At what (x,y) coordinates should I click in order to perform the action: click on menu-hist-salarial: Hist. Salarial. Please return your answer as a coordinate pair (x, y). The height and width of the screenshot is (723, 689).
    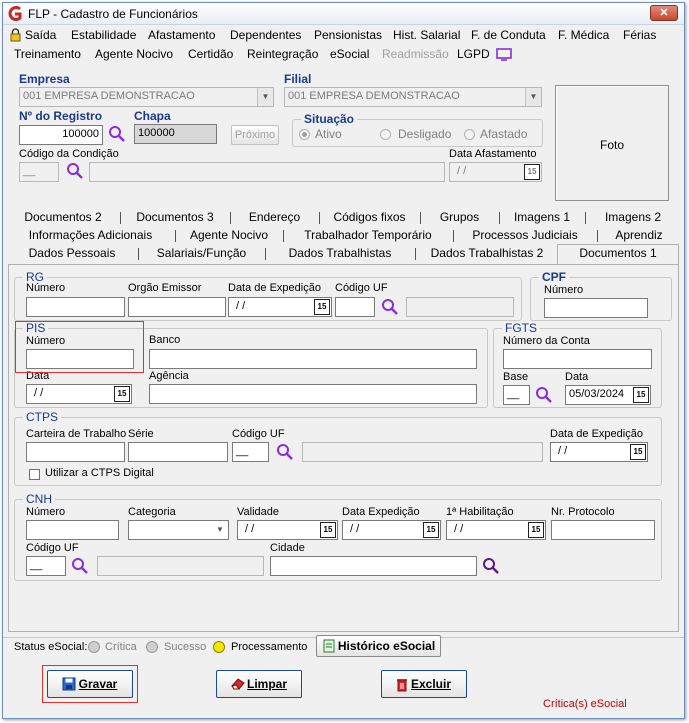
    Looking at the image, I should click on (426, 35).